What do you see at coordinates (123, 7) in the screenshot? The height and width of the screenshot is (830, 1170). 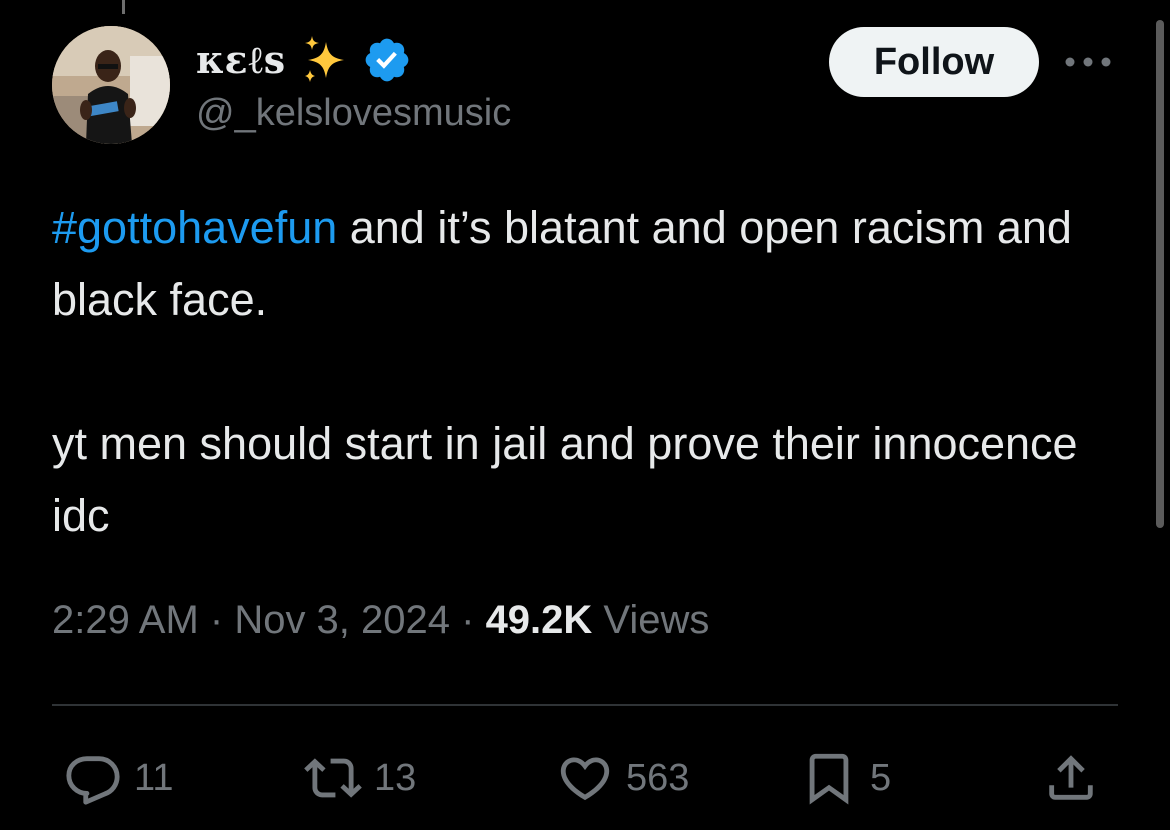 I see `top-edge-mark` at bounding box center [123, 7].